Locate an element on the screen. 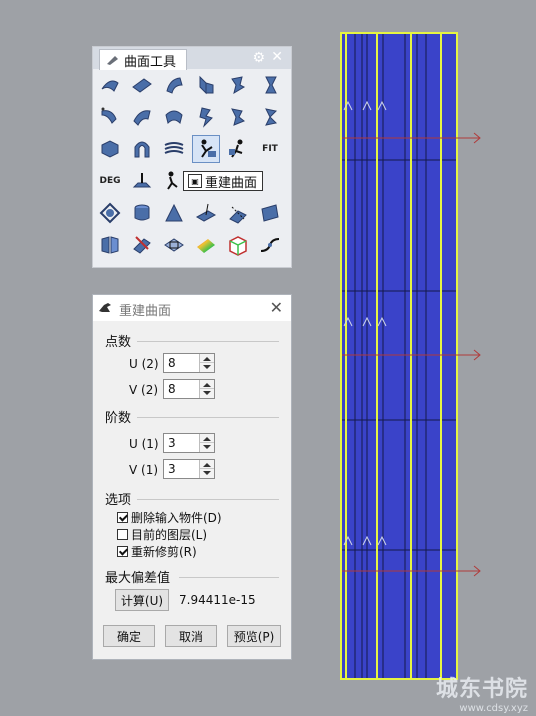  tab-surface-tools: 曲面工具 is located at coordinates (143, 59).